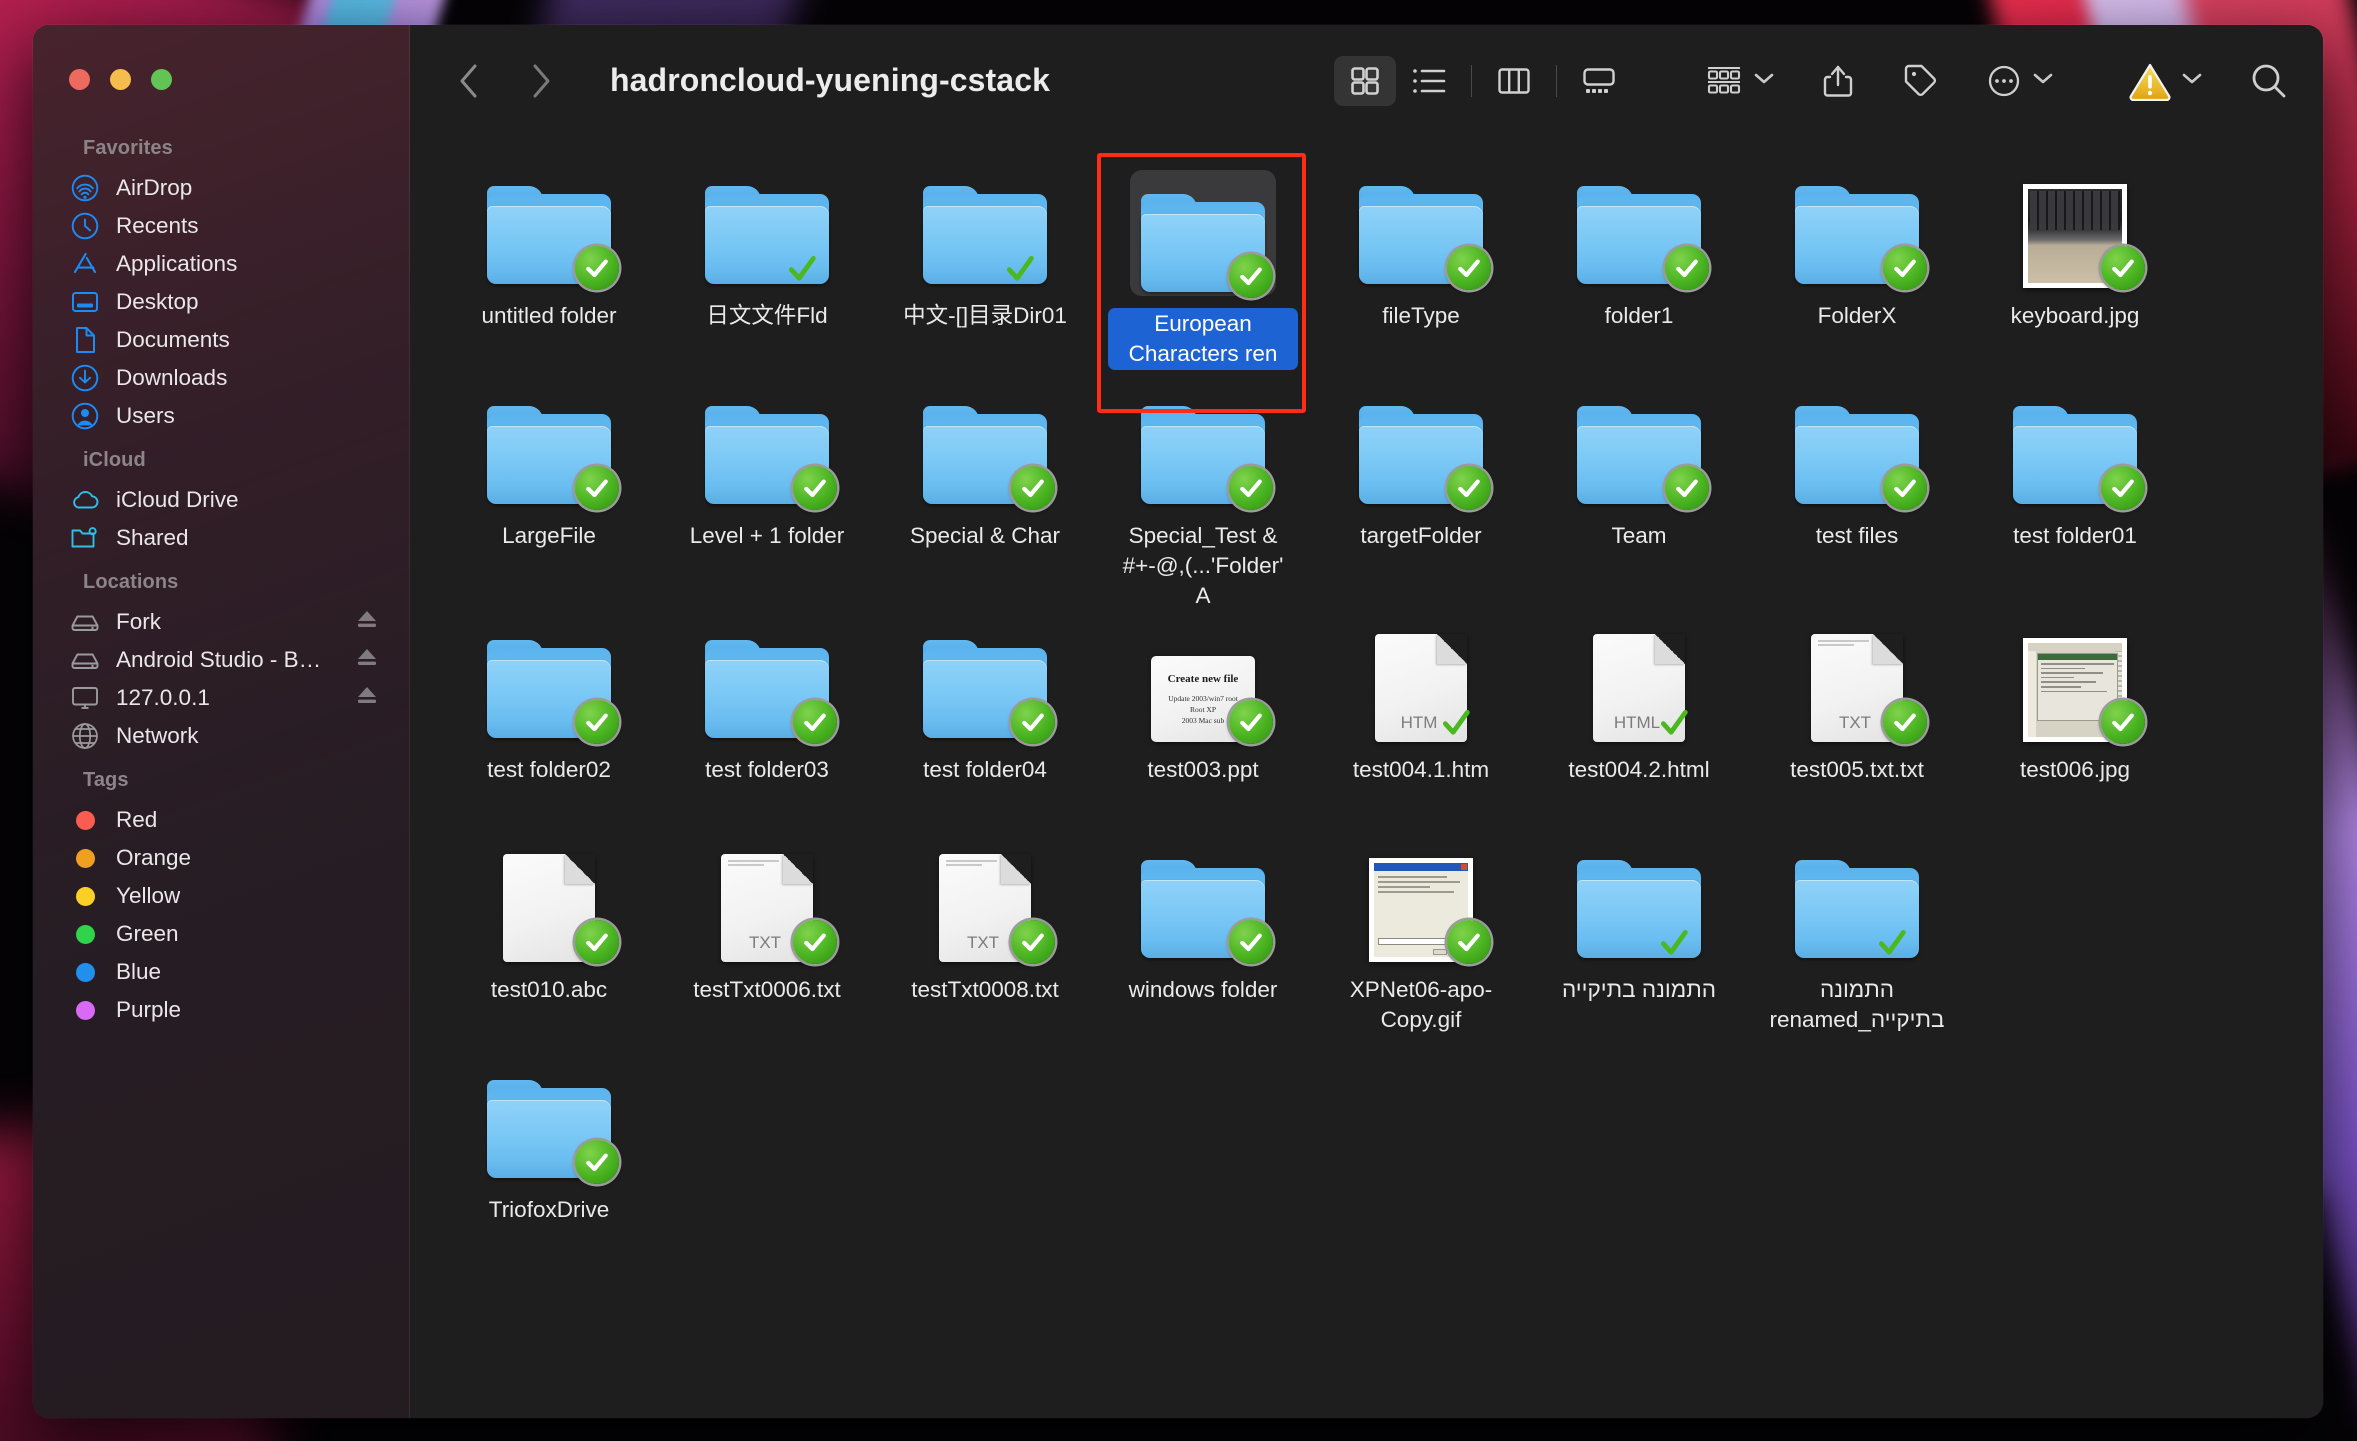 This screenshot has height=1441, width=2357. Describe the element at coordinates (1857, 488) in the screenshot. I see `file-item: test files` at that location.